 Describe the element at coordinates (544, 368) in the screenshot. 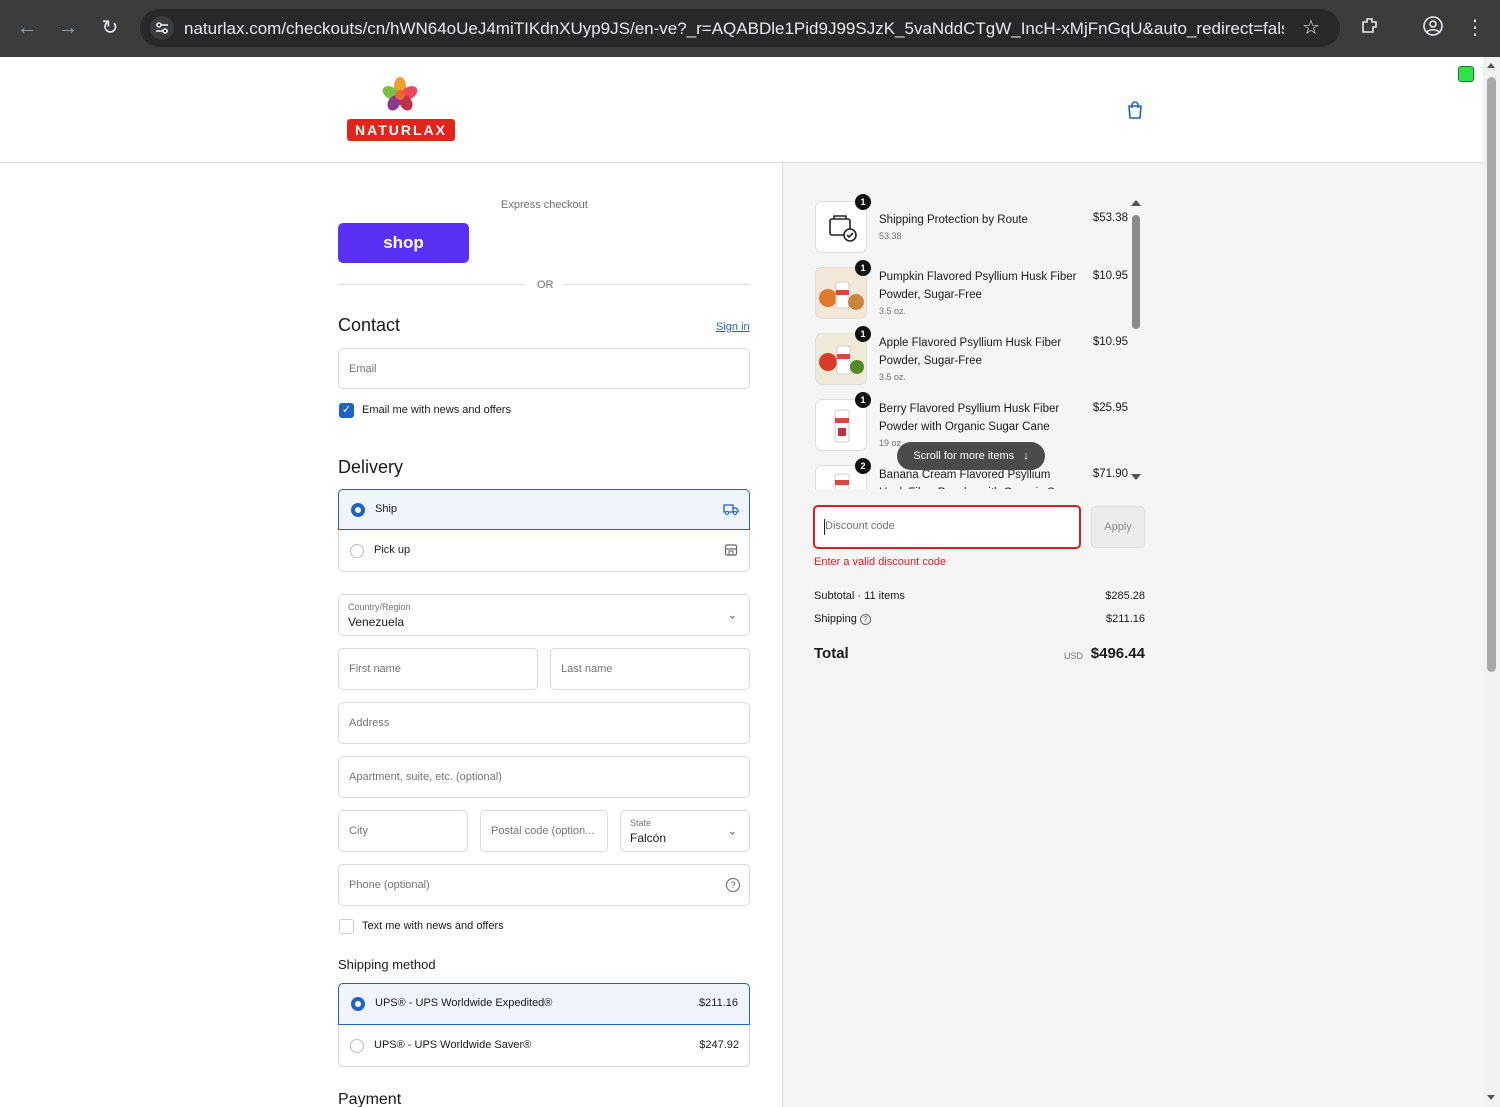

I see `email-field: Email` at that location.